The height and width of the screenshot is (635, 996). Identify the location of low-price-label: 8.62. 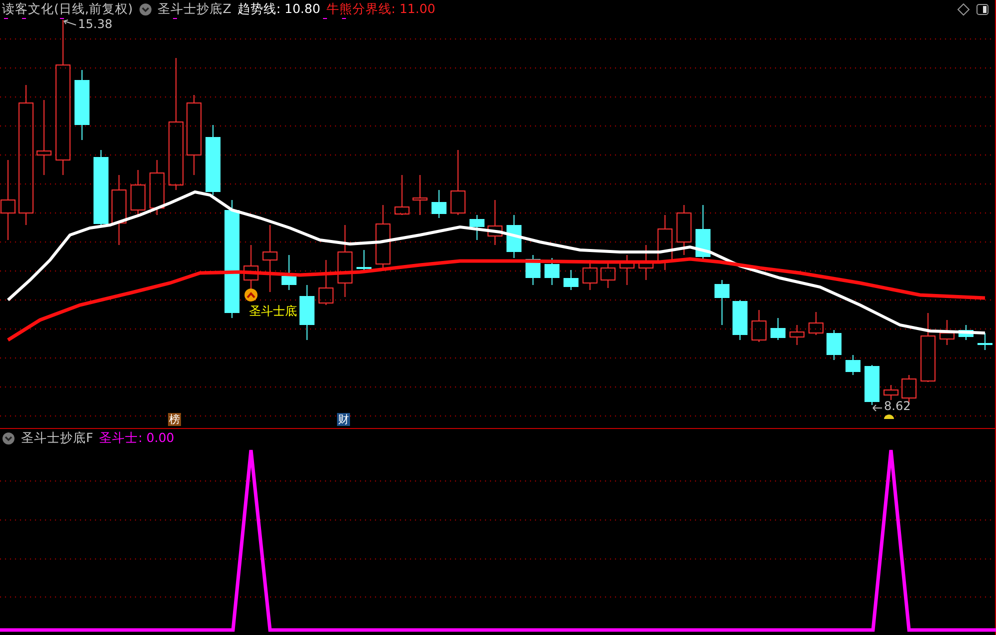
(897, 406).